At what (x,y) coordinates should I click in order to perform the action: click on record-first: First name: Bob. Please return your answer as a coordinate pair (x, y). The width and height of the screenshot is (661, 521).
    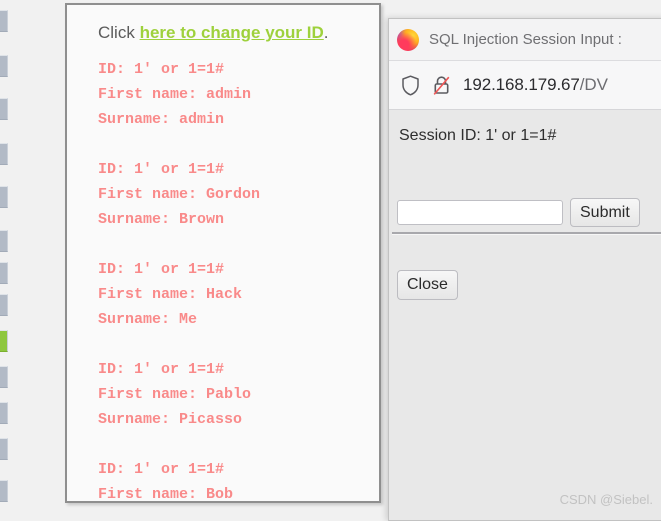
    Looking at the image, I should click on (166, 494).